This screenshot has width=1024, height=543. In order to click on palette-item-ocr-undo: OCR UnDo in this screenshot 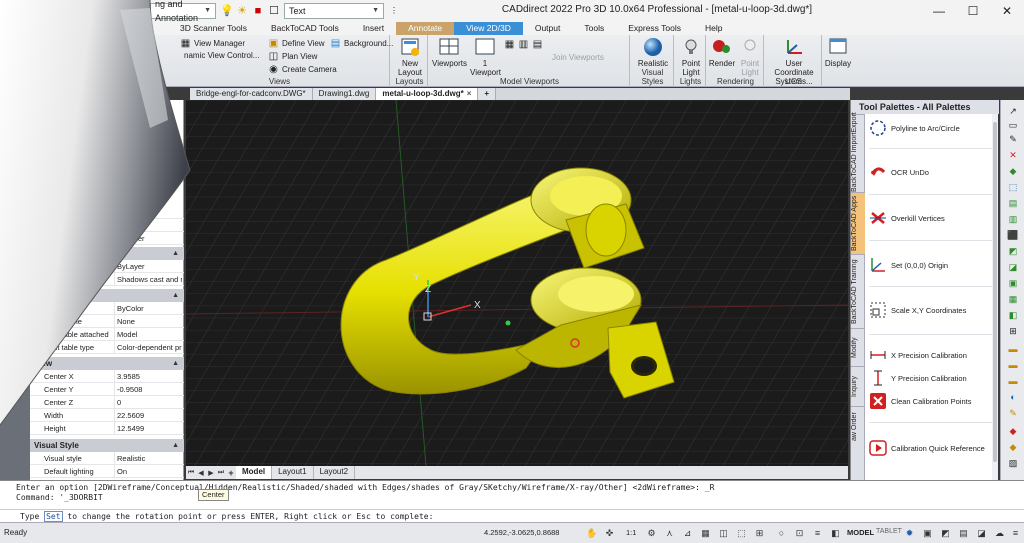, I will do `click(930, 172)`.